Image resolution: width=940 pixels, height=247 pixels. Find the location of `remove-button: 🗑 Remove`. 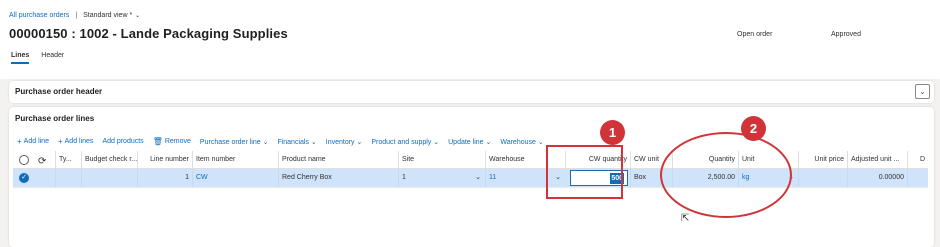

remove-button: 🗑 Remove is located at coordinates (172, 141).